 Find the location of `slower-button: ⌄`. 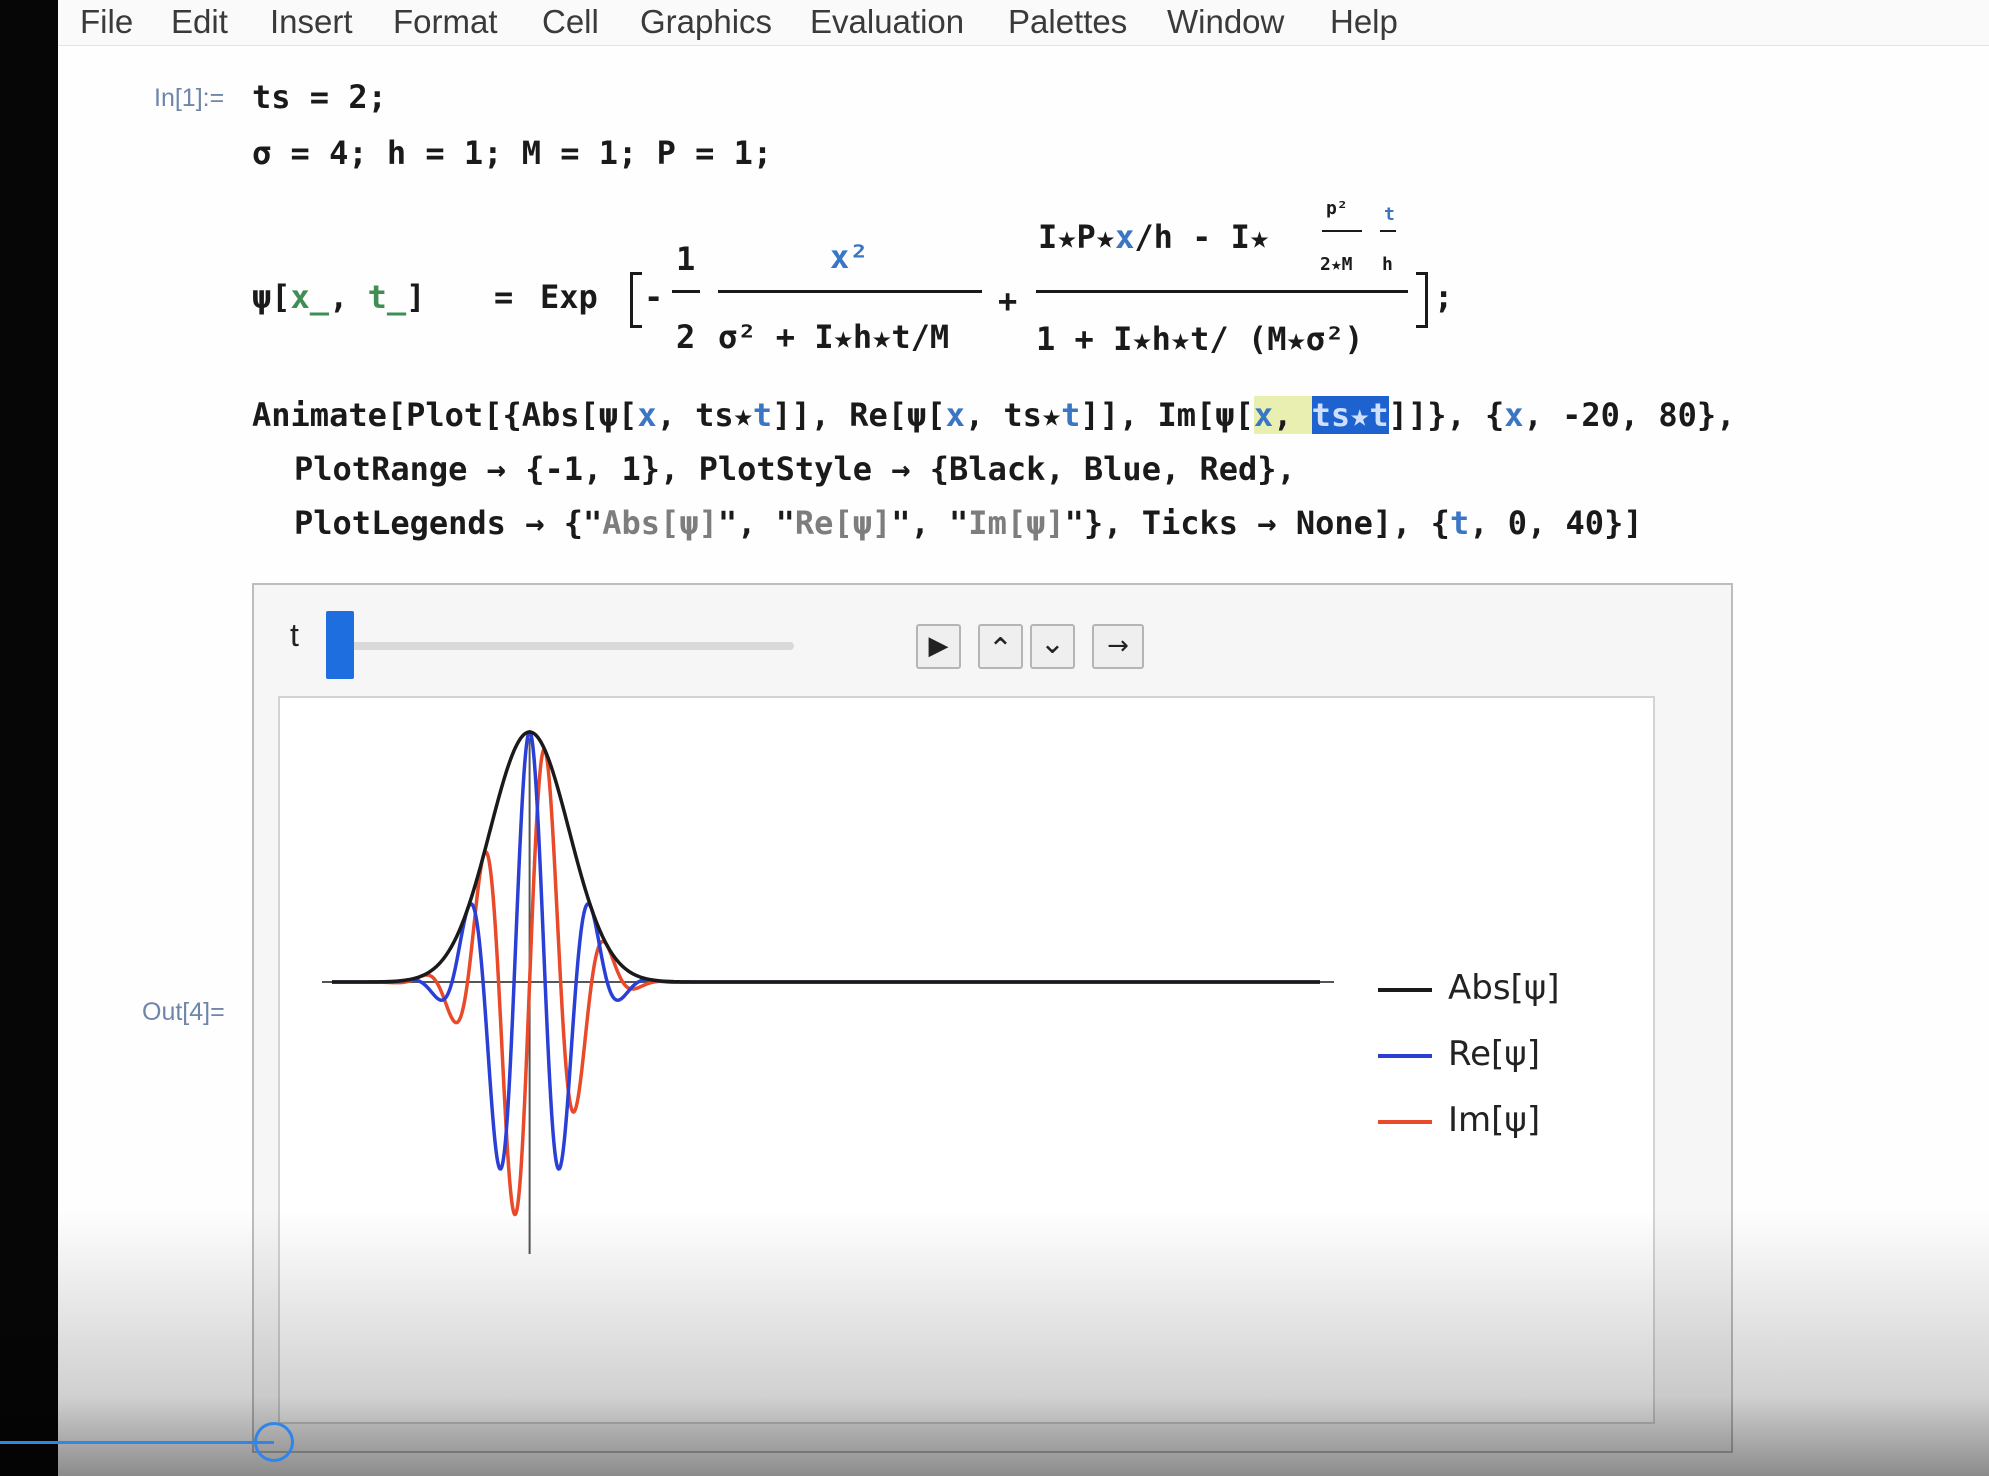

slower-button: ⌄ is located at coordinates (1052, 646).